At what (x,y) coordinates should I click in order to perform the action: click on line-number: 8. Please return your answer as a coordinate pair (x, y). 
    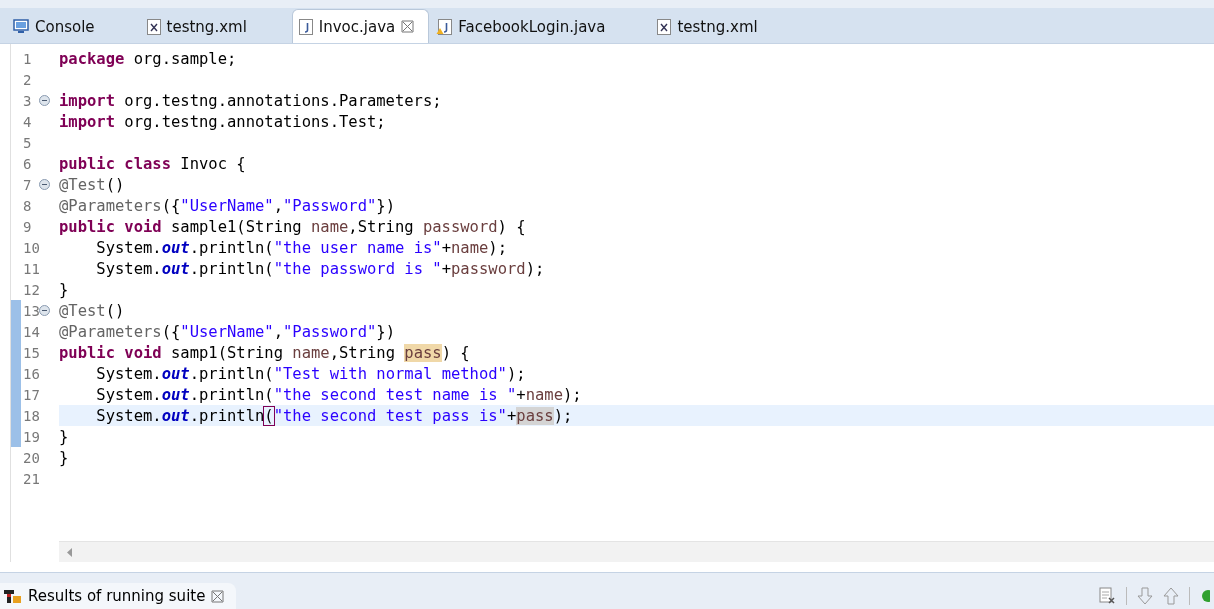
    Looking at the image, I should click on (27, 206).